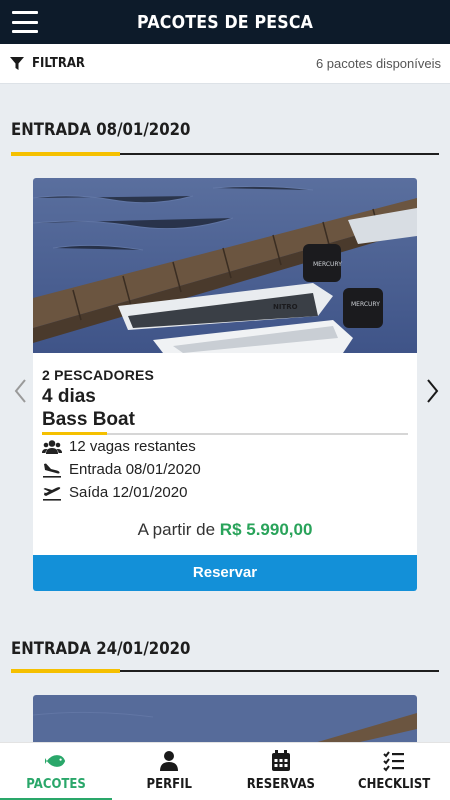 This screenshot has height=800, width=450. Describe the element at coordinates (176, 529) in the screenshot. I see `price-prefix: A partir de` at that location.